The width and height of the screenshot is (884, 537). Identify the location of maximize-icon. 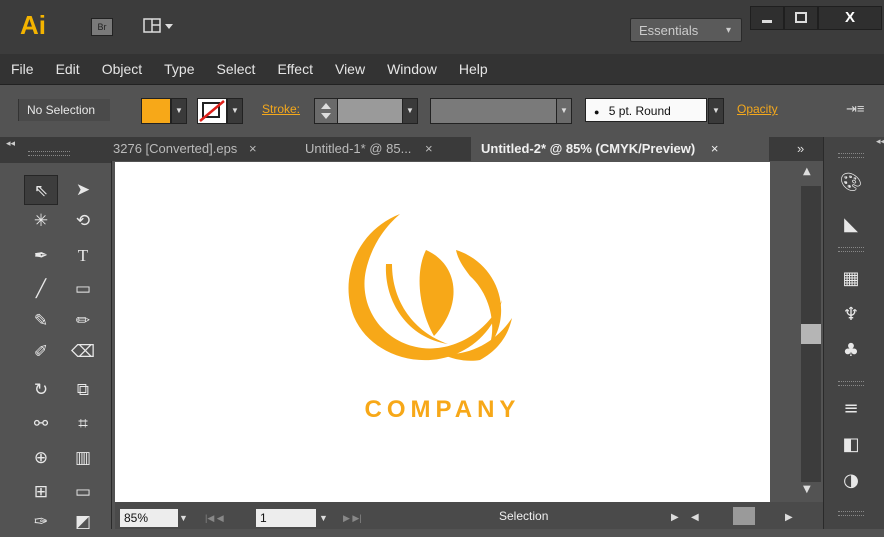
(801, 17).